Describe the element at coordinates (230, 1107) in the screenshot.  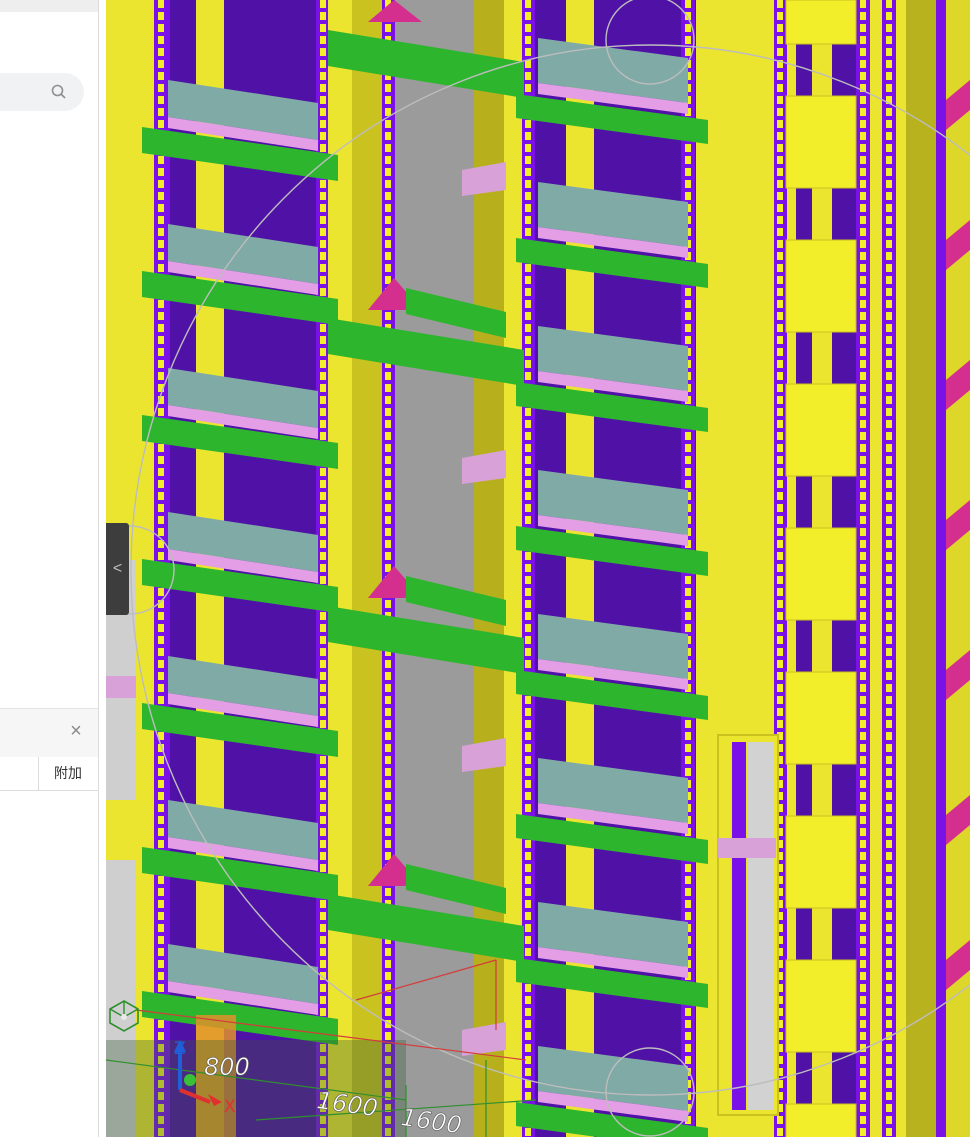
I see `axis-label-x: X` at that location.